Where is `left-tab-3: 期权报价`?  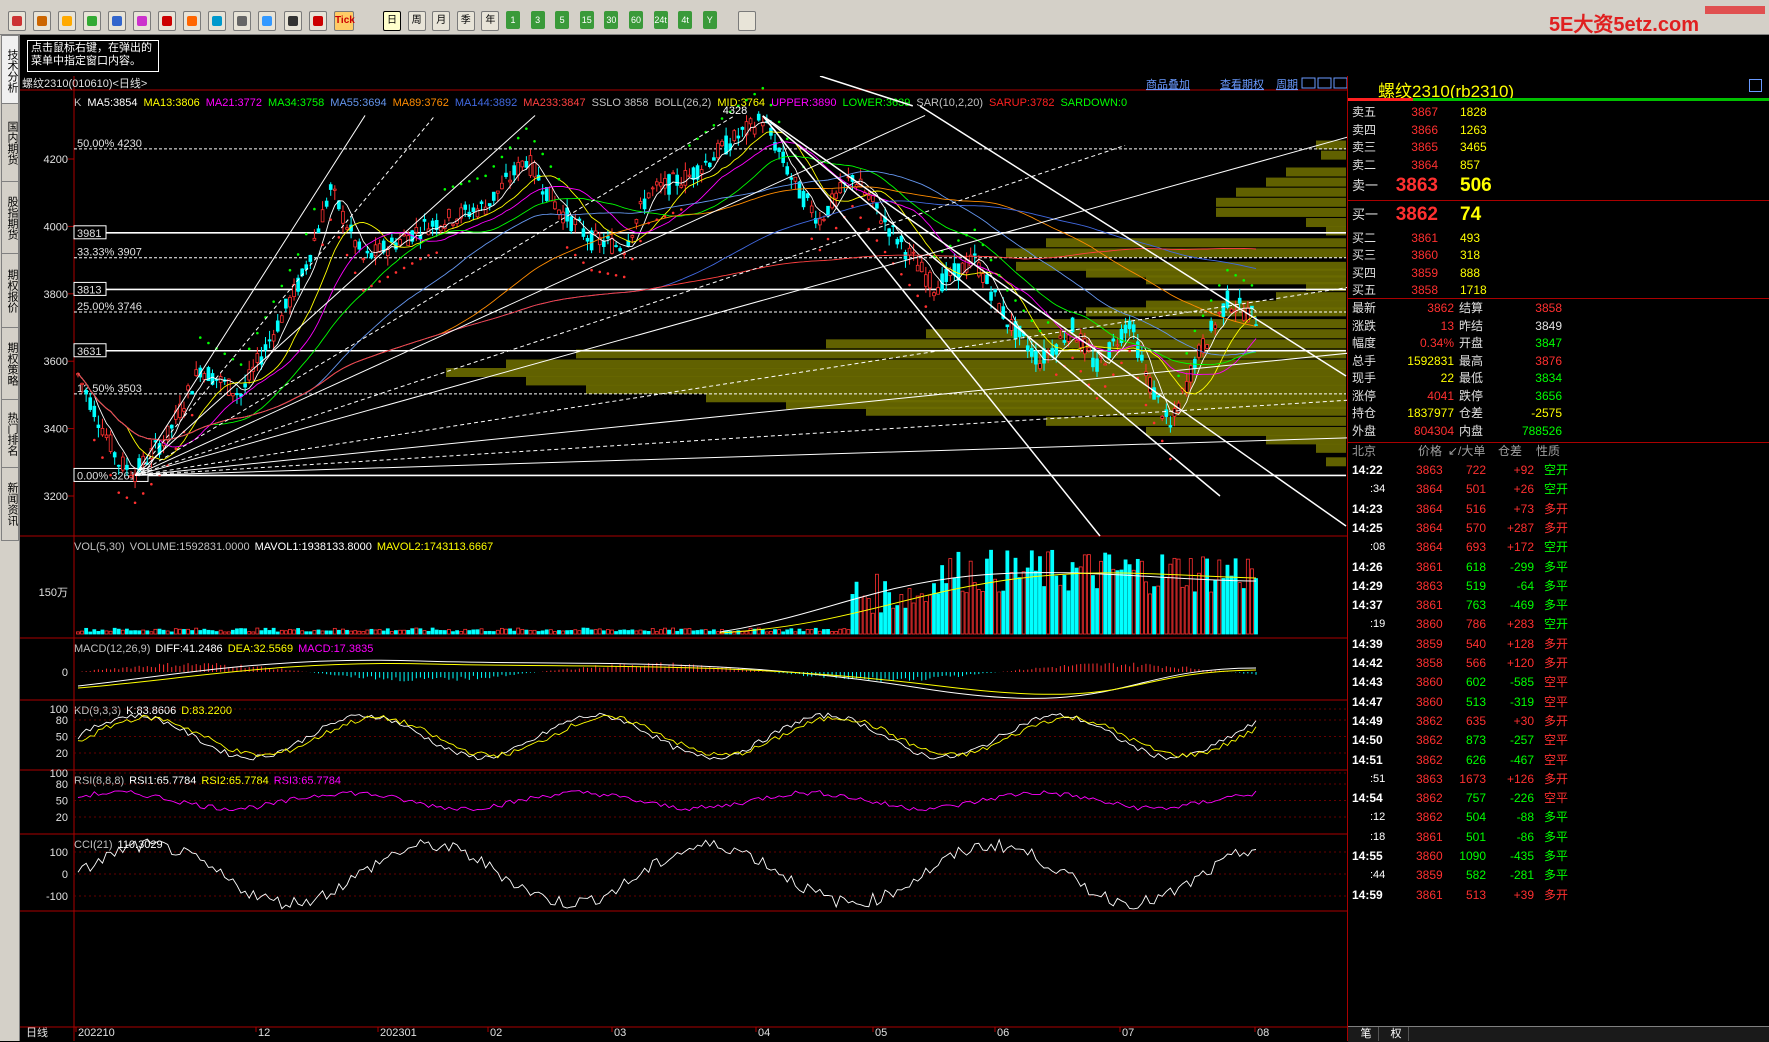
left-tab-3: 期权报价 is located at coordinates (10, 291).